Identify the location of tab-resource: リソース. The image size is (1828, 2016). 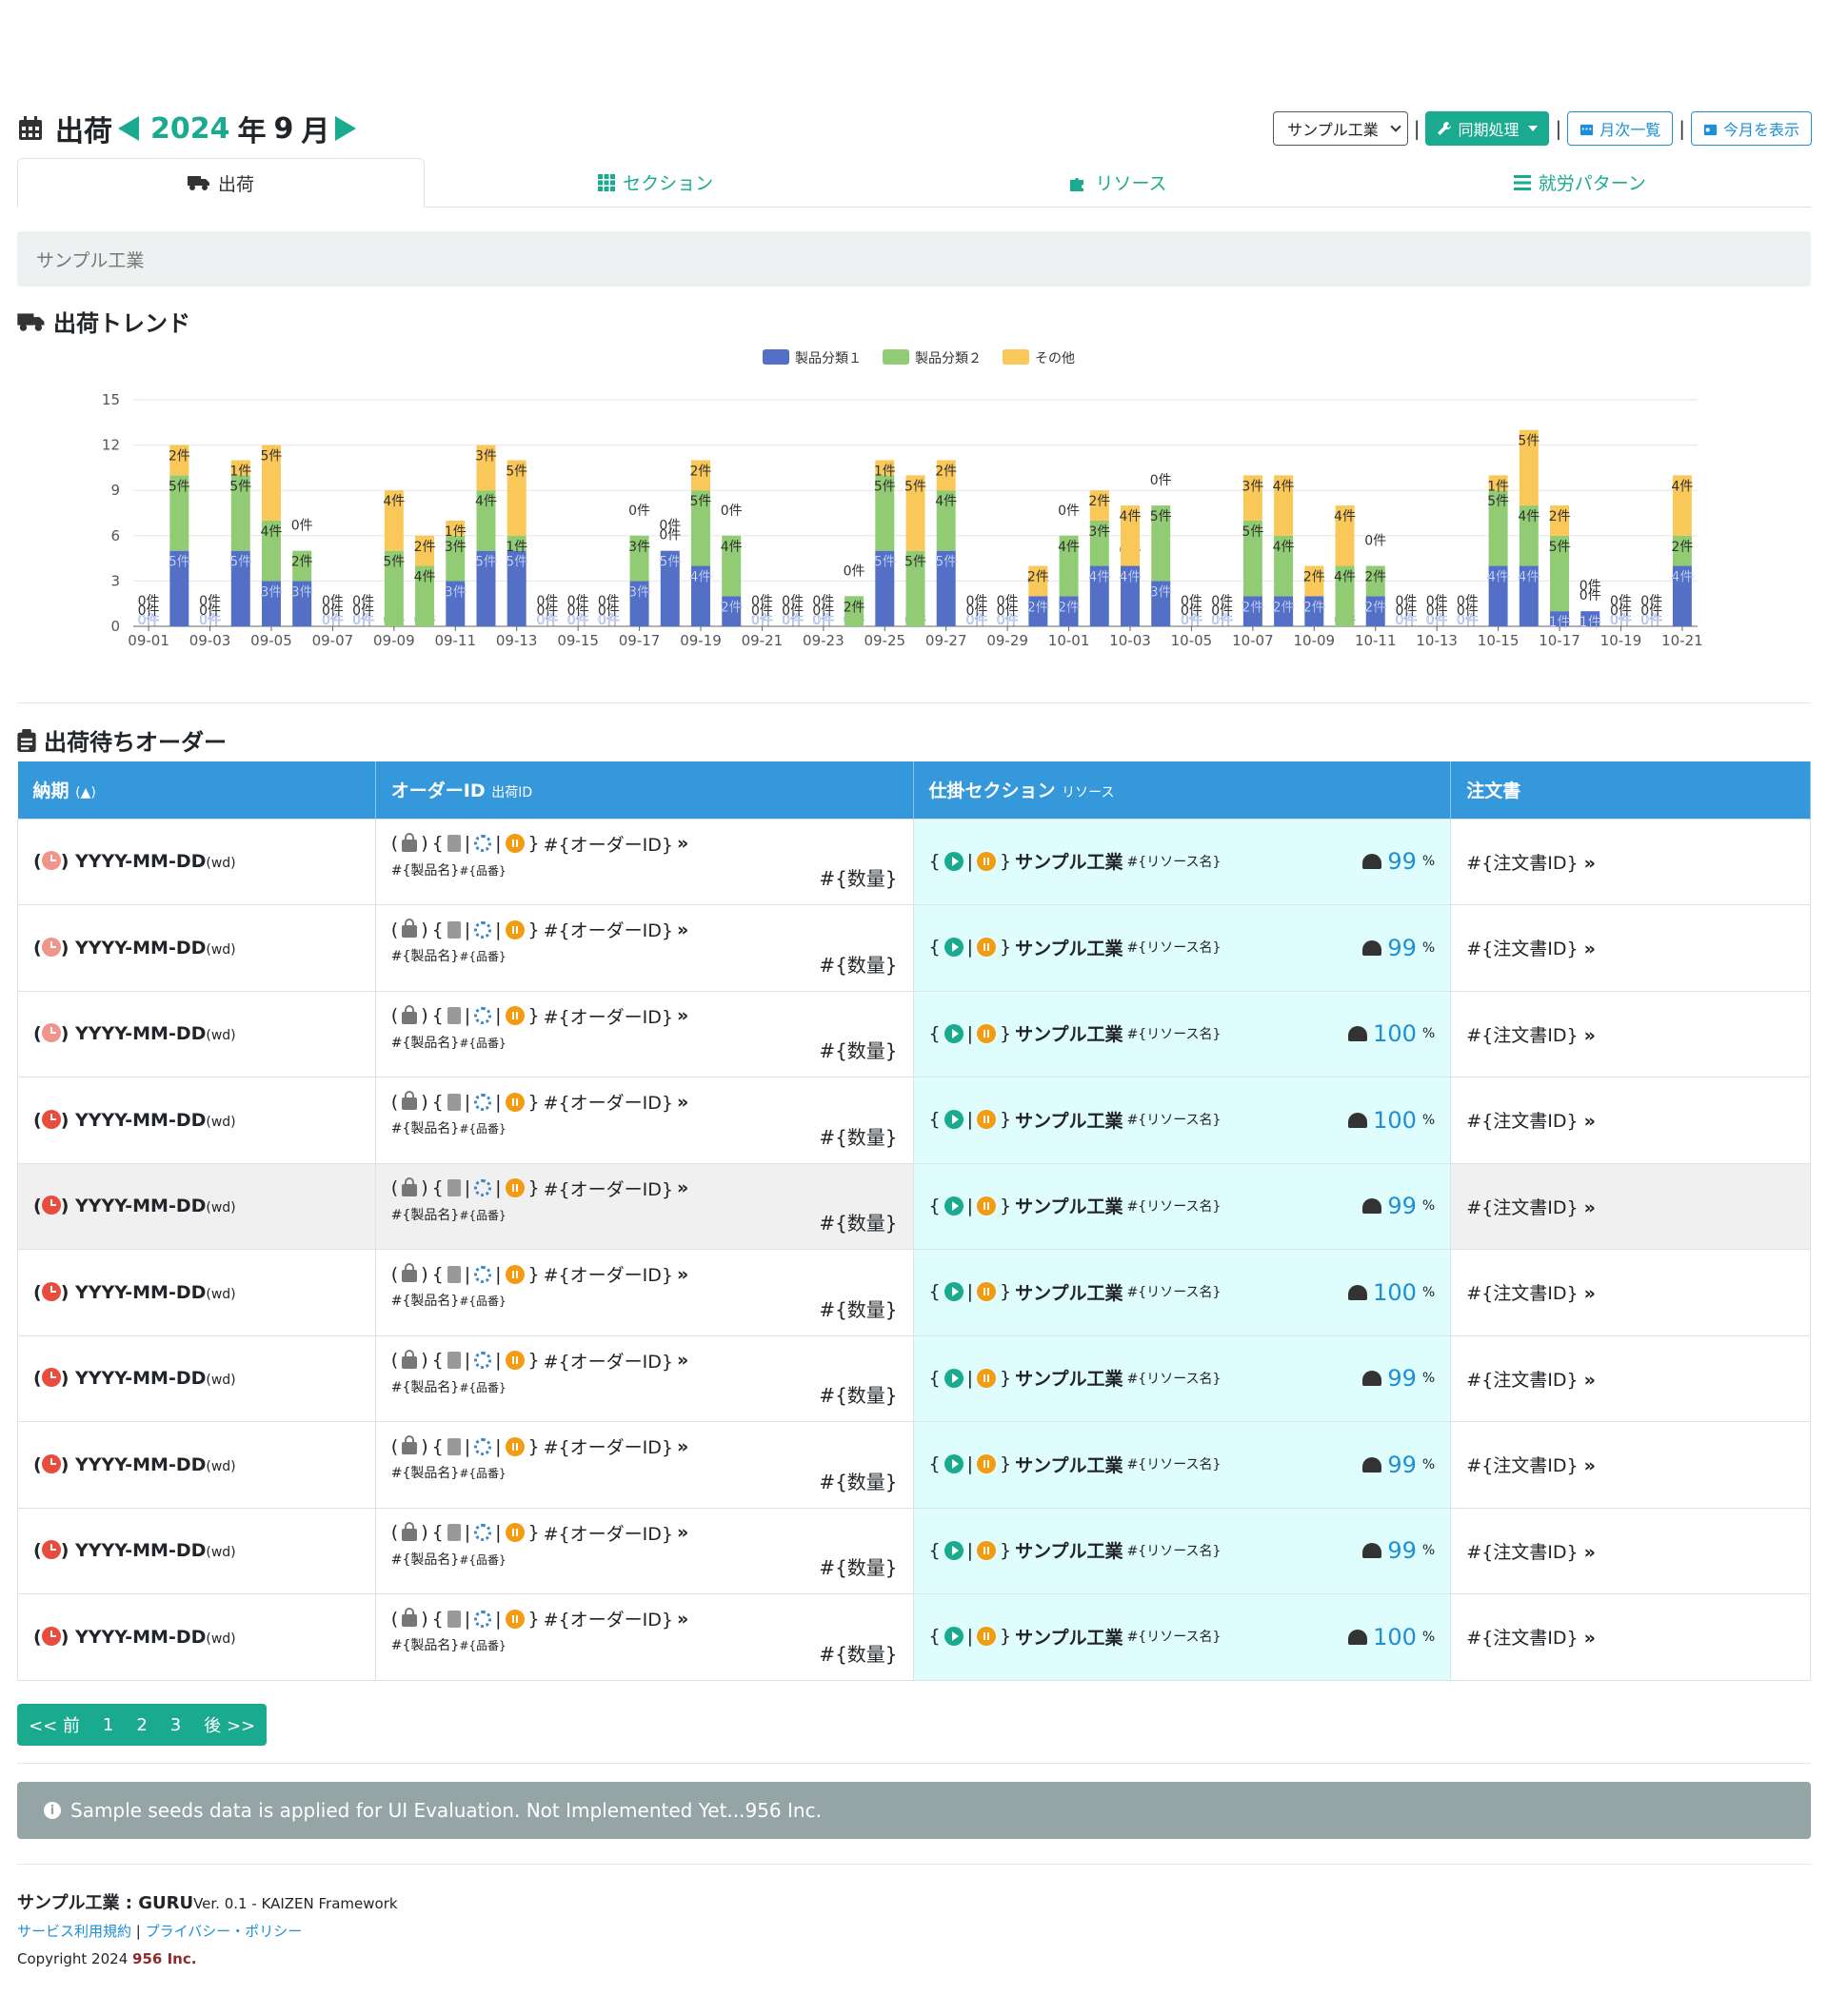
(1117, 183).